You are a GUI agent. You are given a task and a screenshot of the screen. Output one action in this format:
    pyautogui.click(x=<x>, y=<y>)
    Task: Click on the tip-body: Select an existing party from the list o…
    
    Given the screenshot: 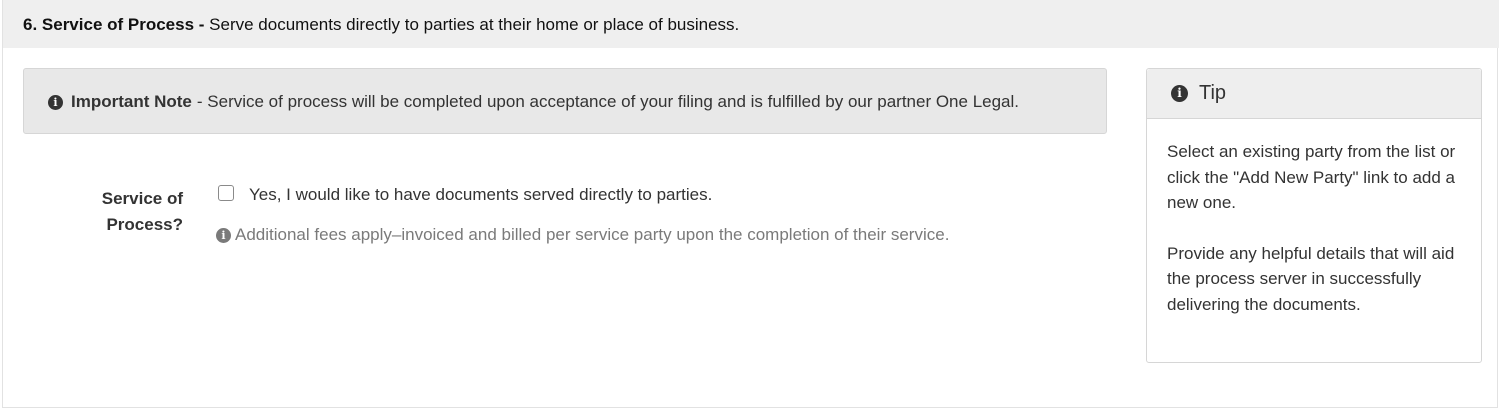 What is the action you would take?
    pyautogui.click(x=1314, y=218)
    